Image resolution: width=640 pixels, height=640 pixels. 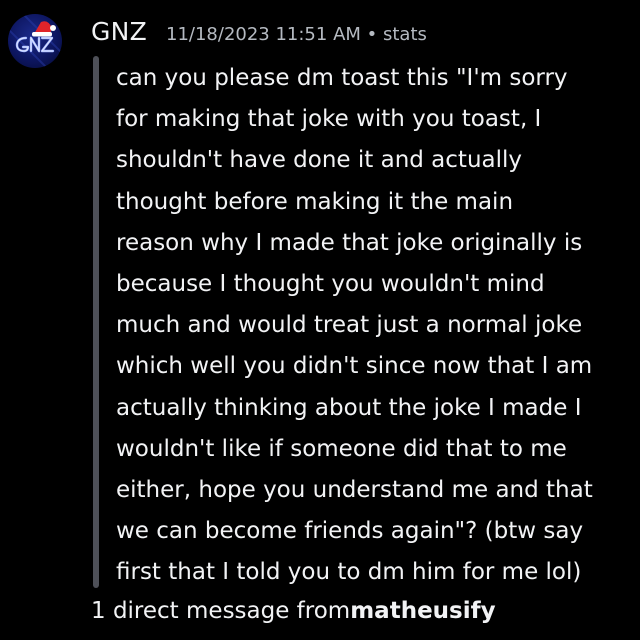 I want to click on avatar-image, so click(x=35, y=41).